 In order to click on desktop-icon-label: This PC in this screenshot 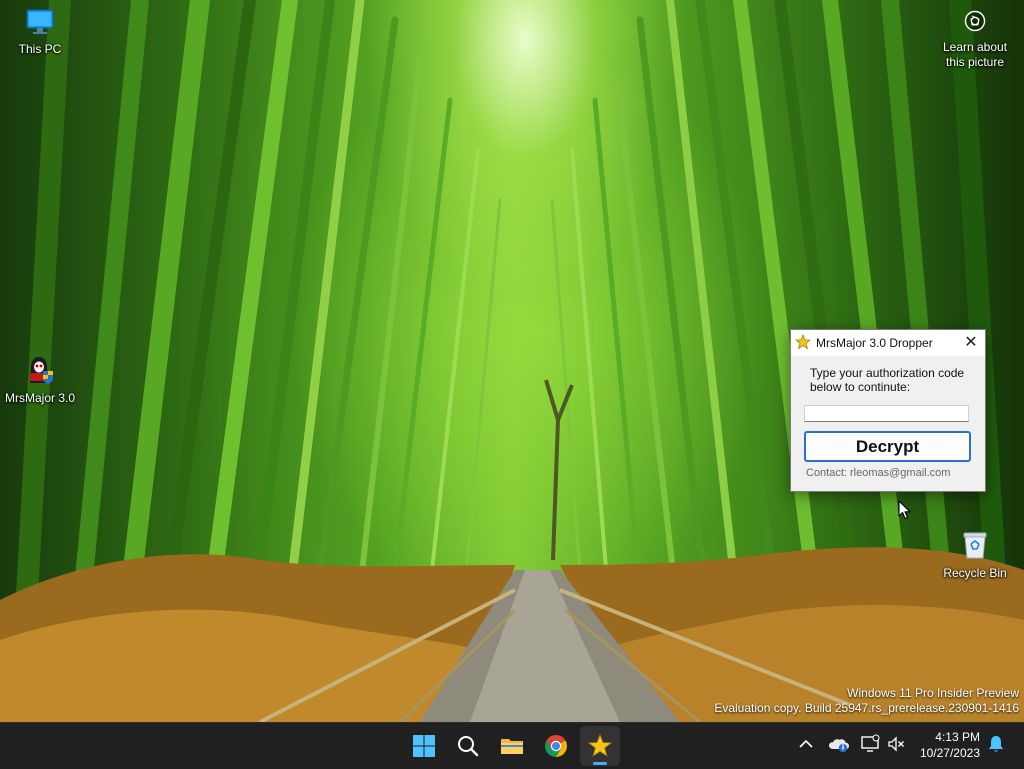, I will do `click(40, 49)`.